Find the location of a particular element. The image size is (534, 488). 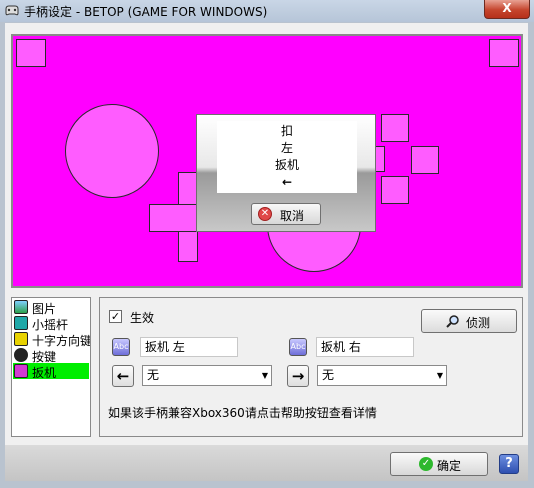

picture-icon is located at coordinates (21, 307).